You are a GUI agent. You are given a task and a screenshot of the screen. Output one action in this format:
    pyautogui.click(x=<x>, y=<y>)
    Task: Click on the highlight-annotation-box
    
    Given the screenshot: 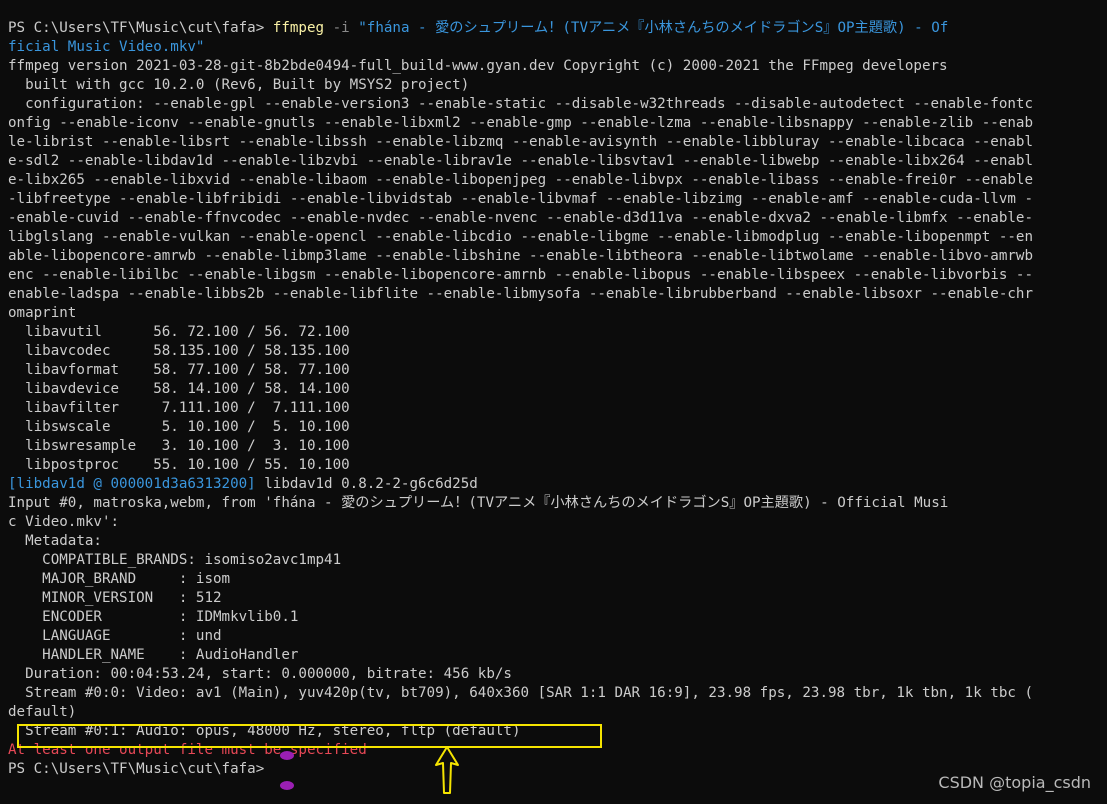 What is the action you would take?
    pyautogui.click(x=309, y=736)
    